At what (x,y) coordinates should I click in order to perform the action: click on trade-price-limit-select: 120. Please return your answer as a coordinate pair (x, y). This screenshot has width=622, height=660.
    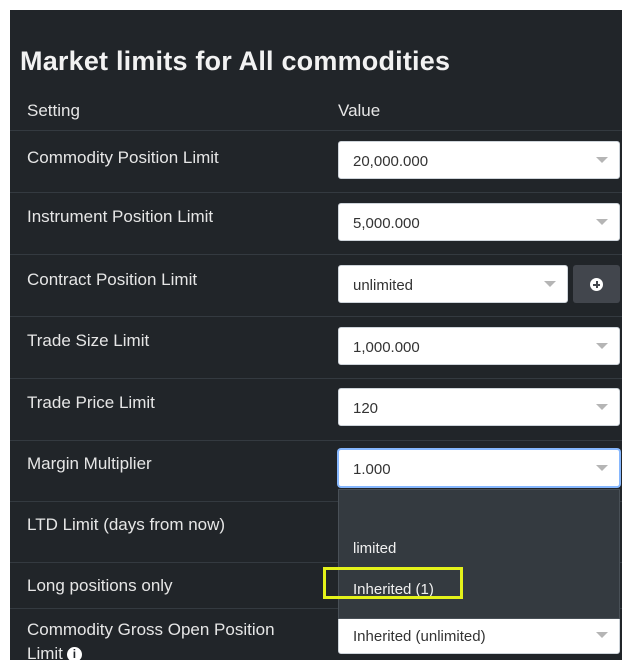
    Looking at the image, I should click on (479, 407).